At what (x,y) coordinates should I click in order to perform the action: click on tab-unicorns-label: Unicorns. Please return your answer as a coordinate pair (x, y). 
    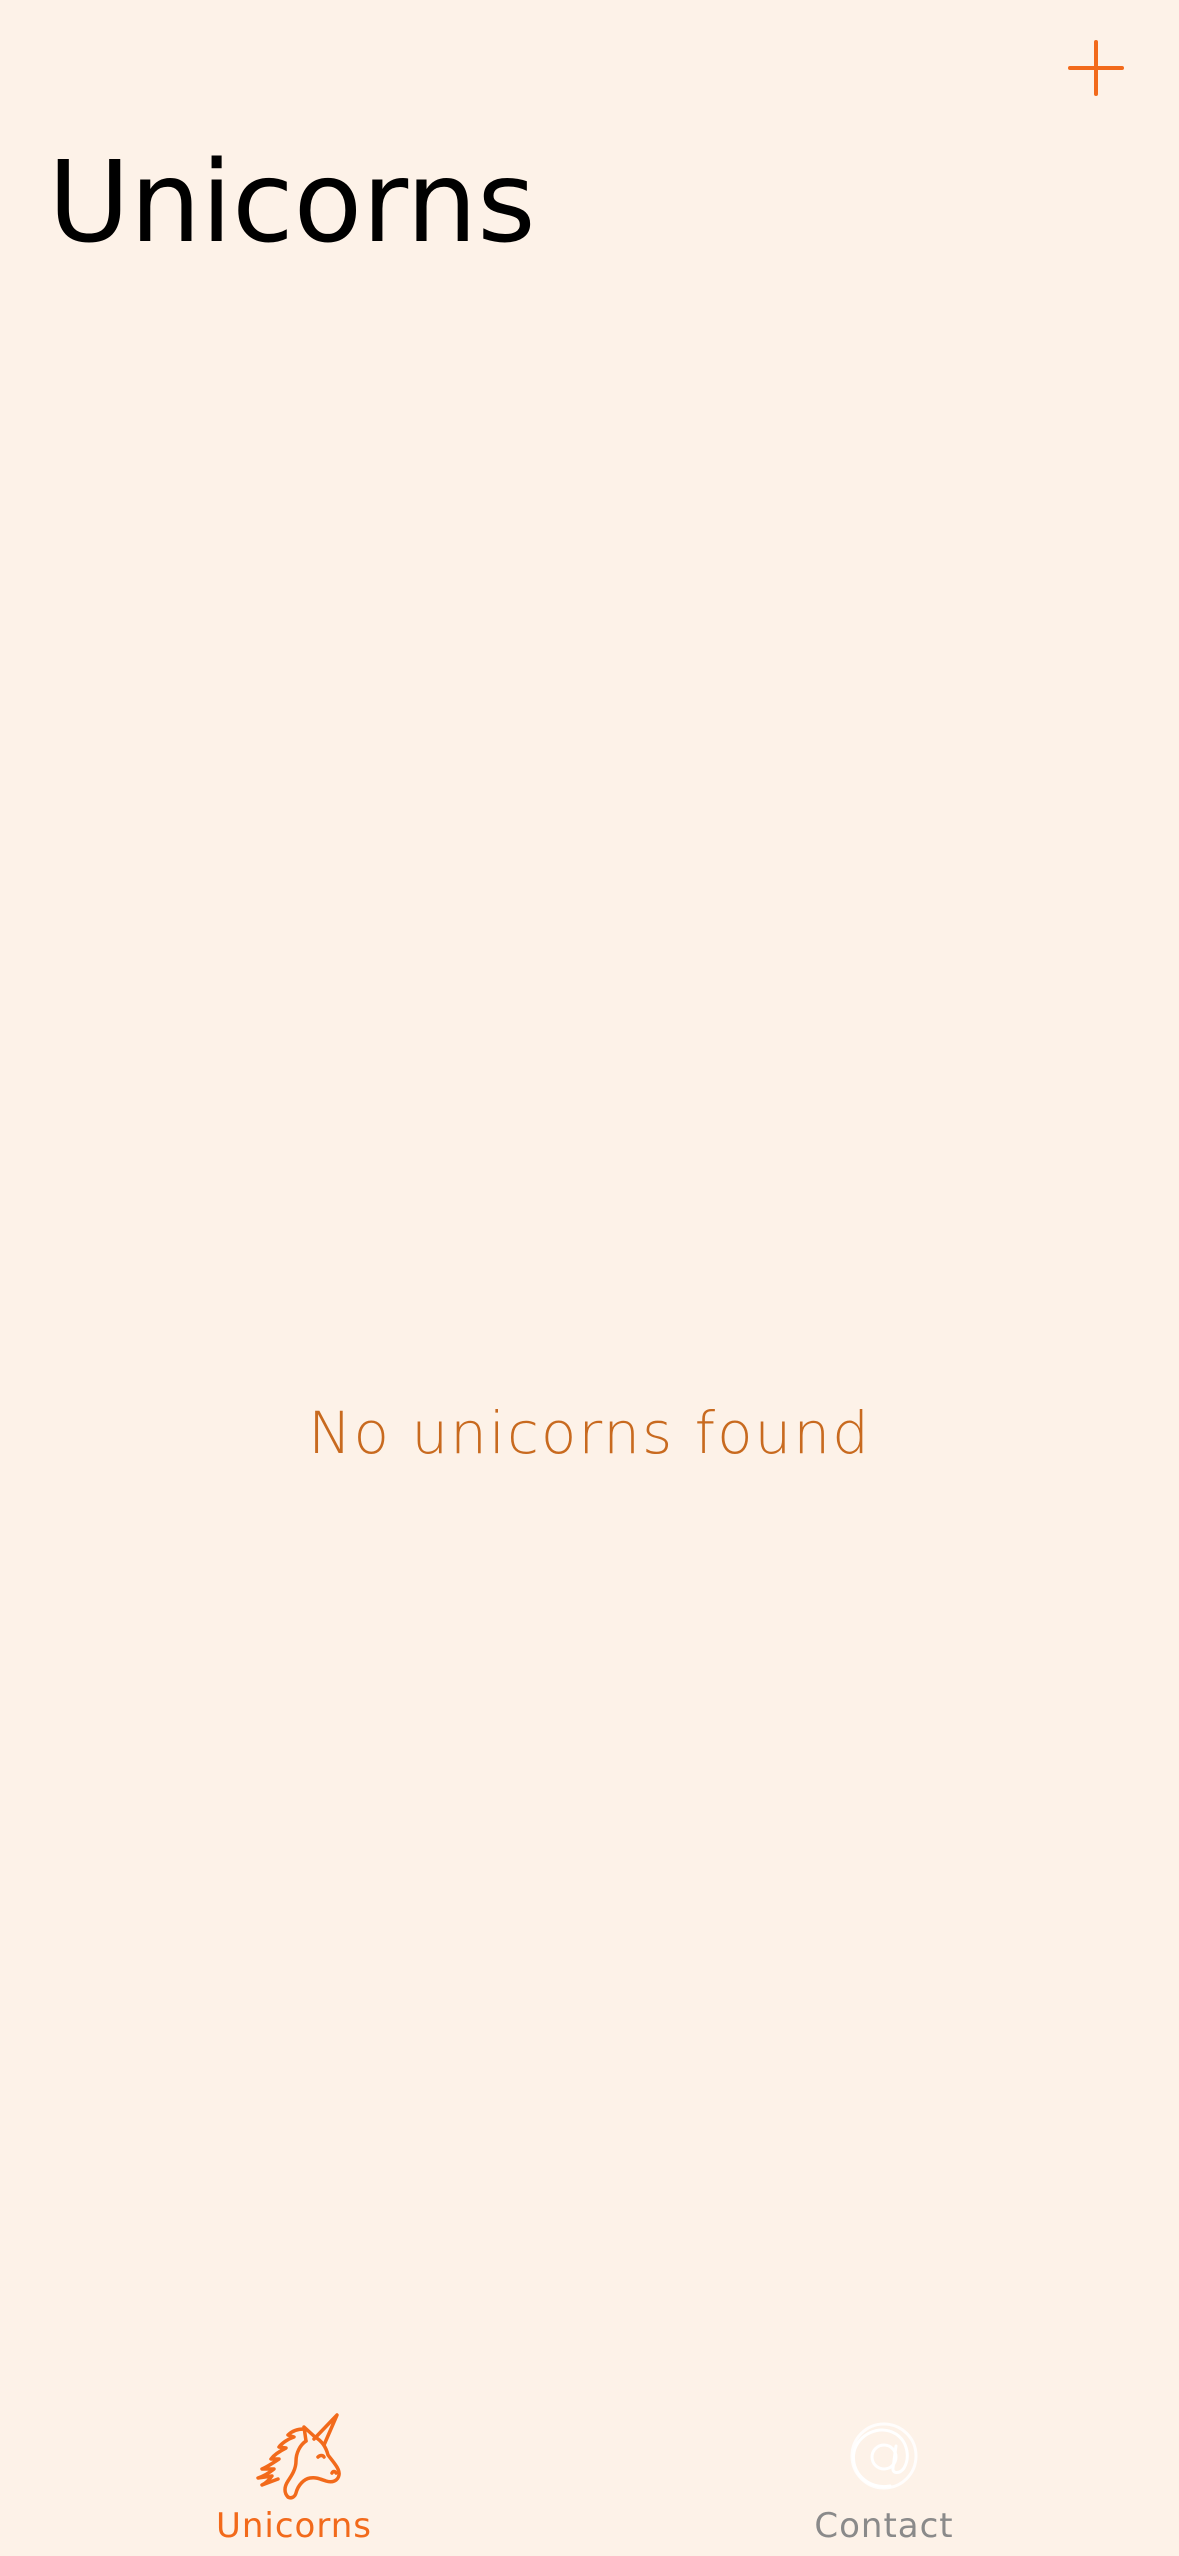
    Looking at the image, I should click on (294, 2526).